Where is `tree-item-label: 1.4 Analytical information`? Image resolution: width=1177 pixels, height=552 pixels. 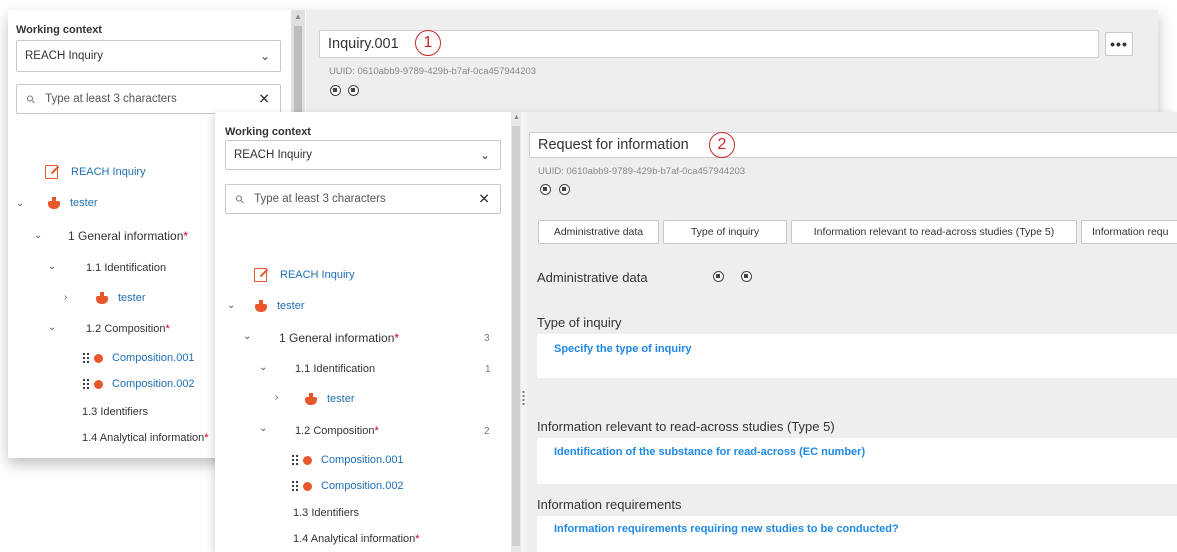
tree-item-label: 1.4 Analytical information is located at coordinates (143, 438).